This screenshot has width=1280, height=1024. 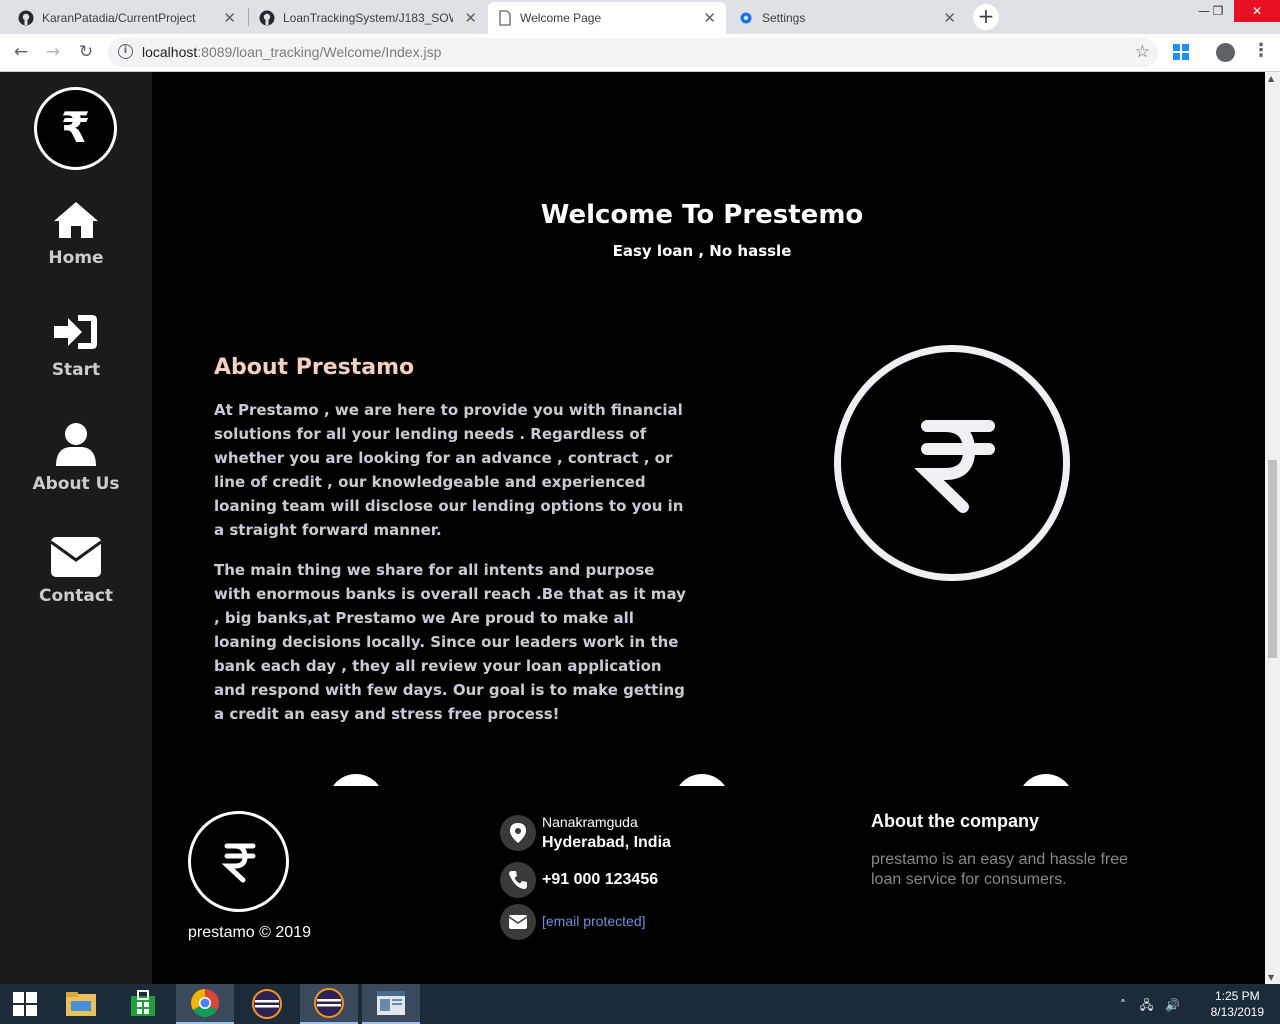 What do you see at coordinates (76, 220) in the screenshot?
I see `home-icon` at bounding box center [76, 220].